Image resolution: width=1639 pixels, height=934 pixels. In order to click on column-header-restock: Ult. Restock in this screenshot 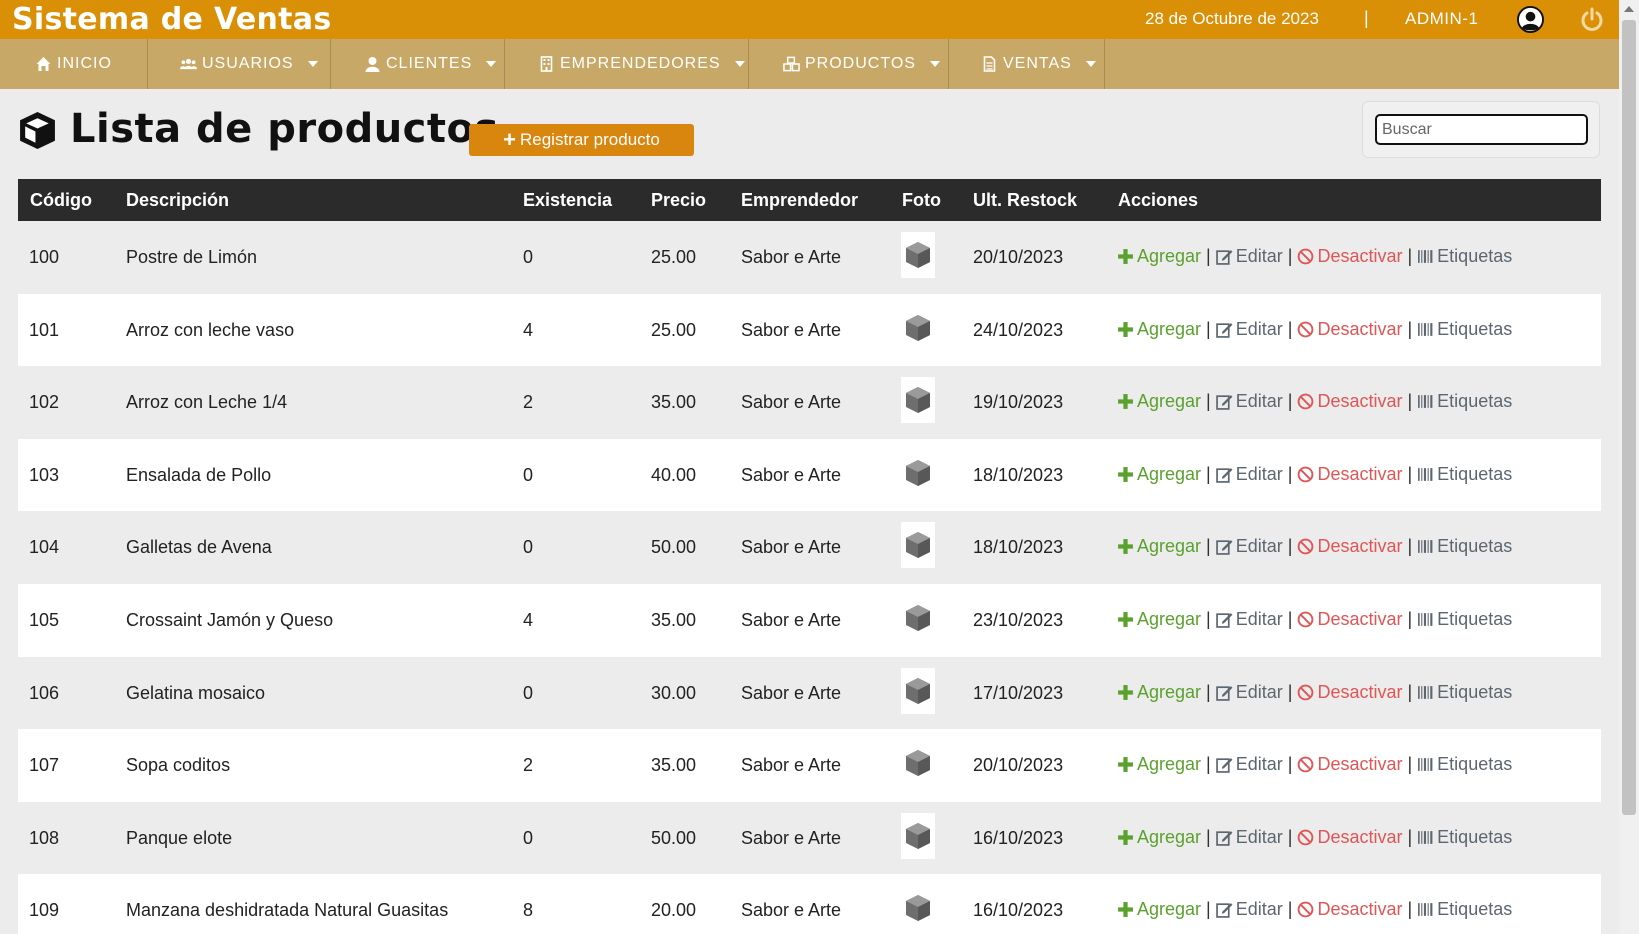, I will do `click(1025, 200)`.